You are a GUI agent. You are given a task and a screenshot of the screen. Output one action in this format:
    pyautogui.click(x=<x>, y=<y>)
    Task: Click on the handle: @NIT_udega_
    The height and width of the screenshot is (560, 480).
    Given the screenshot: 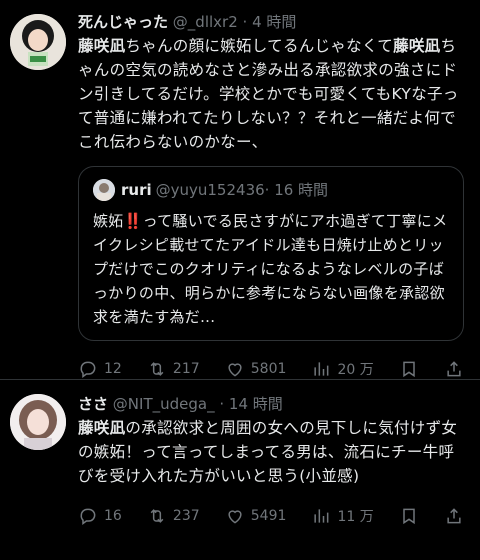 What is the action you would take?
    pyautogui.click(x=164, y=404)
    